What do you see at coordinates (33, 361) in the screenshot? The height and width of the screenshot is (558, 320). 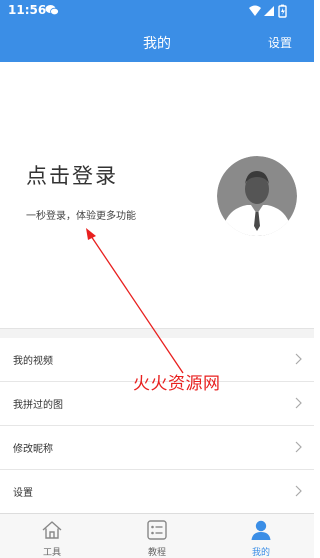 I see `menu-item-label: 我的视频` at bounding box center [33, 361].